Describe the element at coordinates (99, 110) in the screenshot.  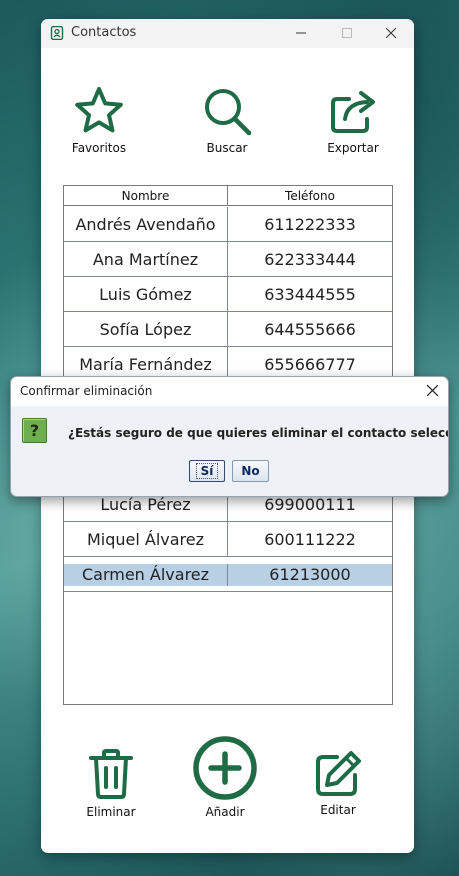
I see `star-icon` at that location.